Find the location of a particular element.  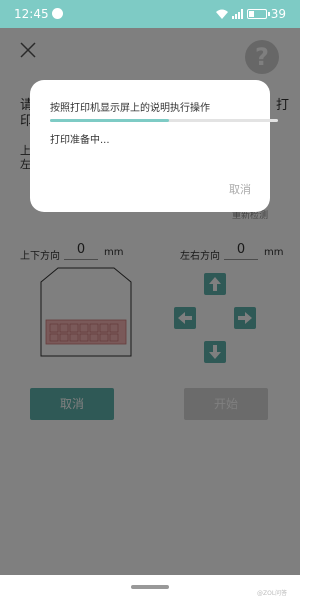

chat-notification-icon is located at coordinates (57, 13).